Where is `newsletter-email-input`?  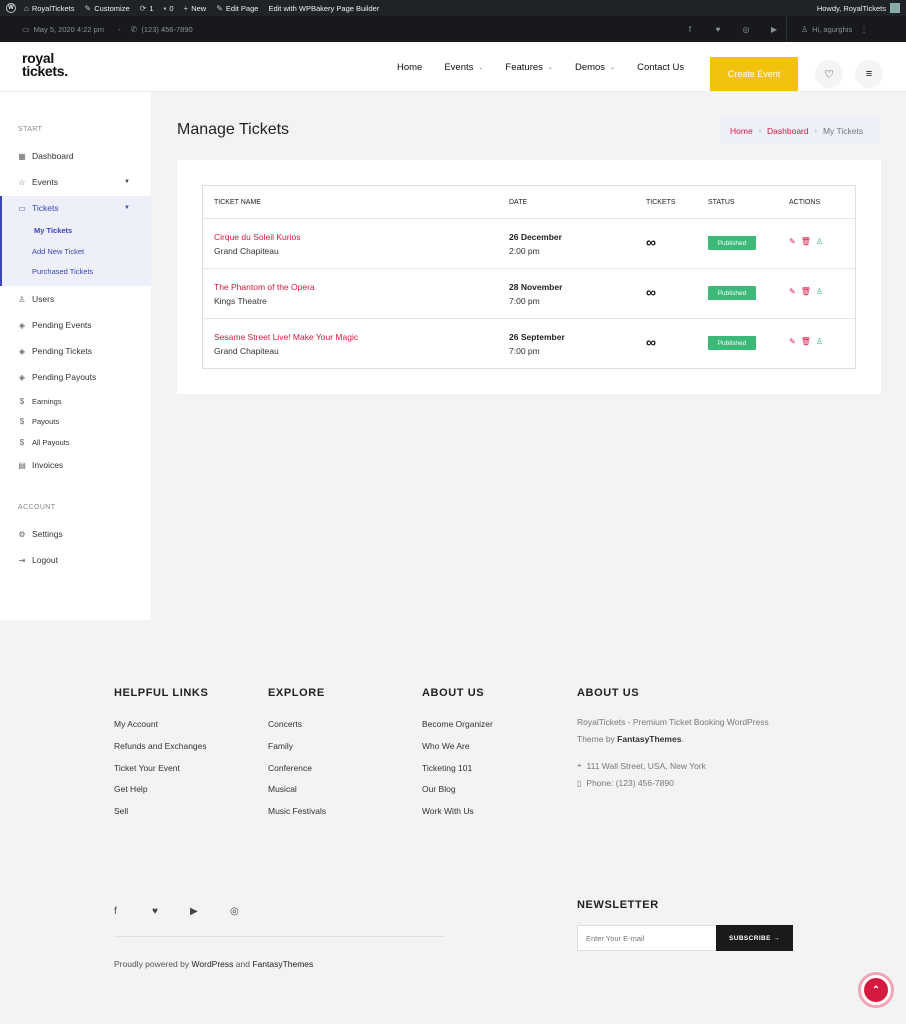 newsletter-email-input is located at coordinates (647, 938).